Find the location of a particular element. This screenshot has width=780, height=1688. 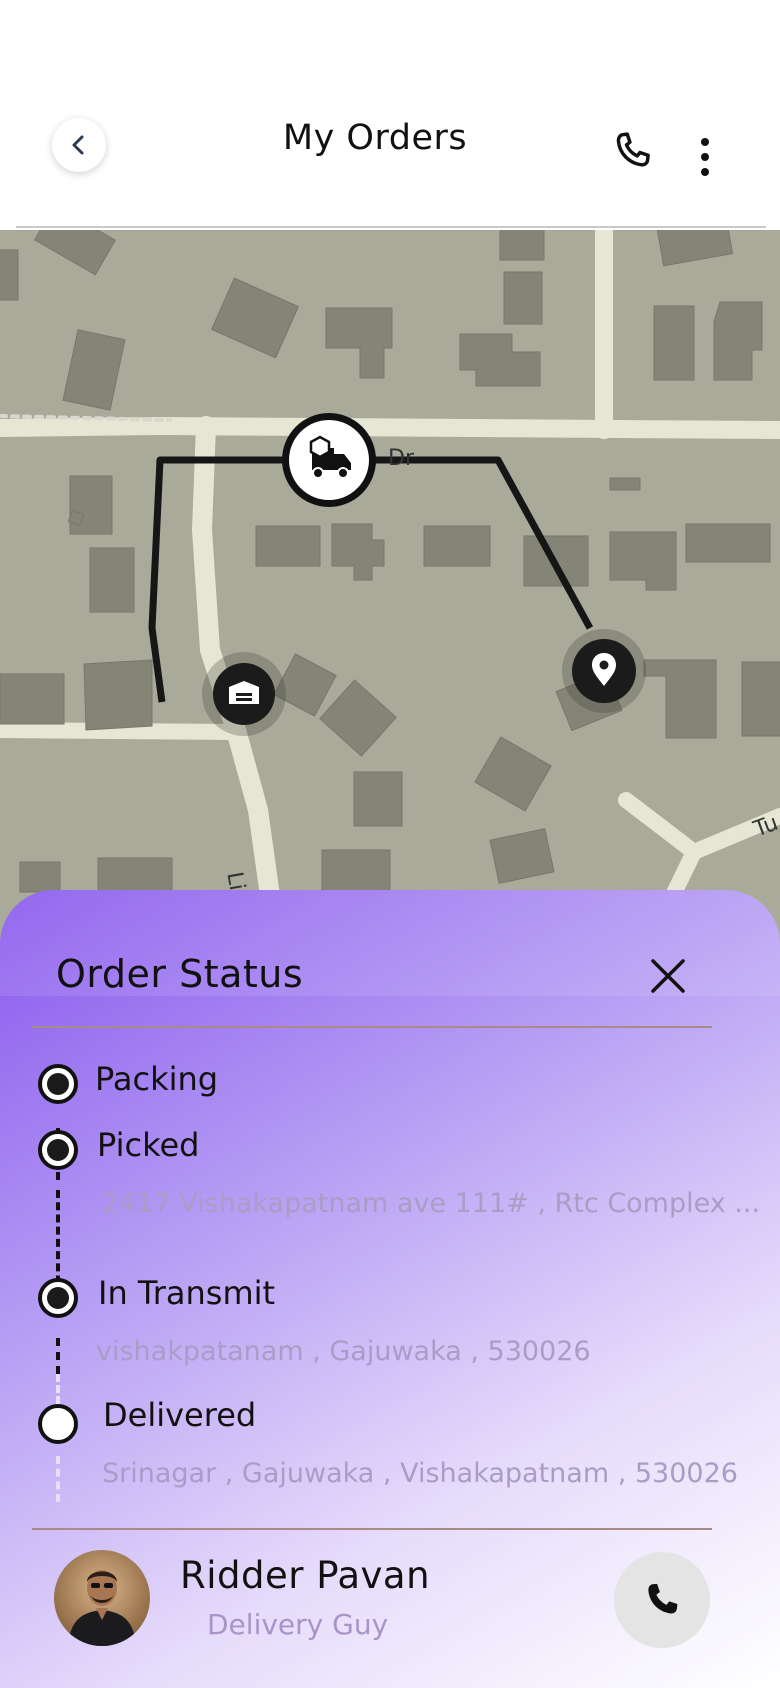

close-icon is located at coordinates (668, 976).